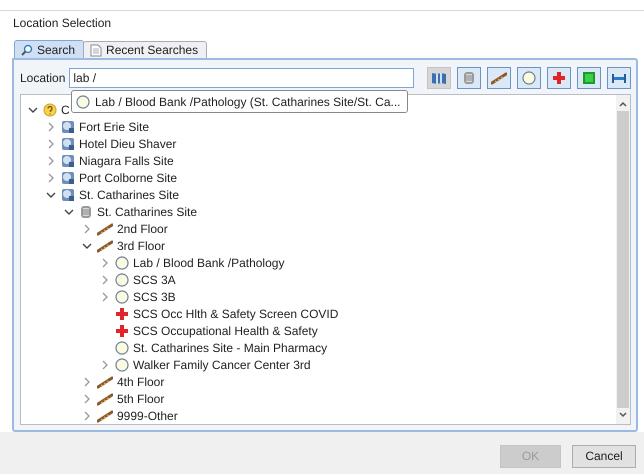 This screenshot has height=474, width=644. I want to click on scrollbar, so click(623, 259).